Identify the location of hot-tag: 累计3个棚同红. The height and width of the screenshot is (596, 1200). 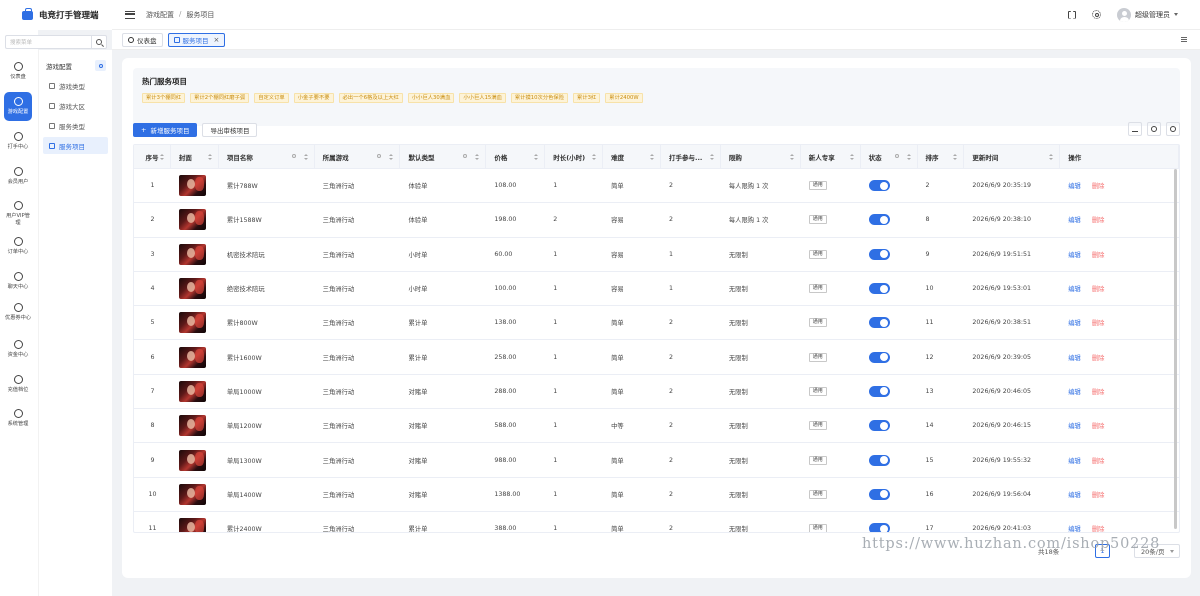
(164, 98).